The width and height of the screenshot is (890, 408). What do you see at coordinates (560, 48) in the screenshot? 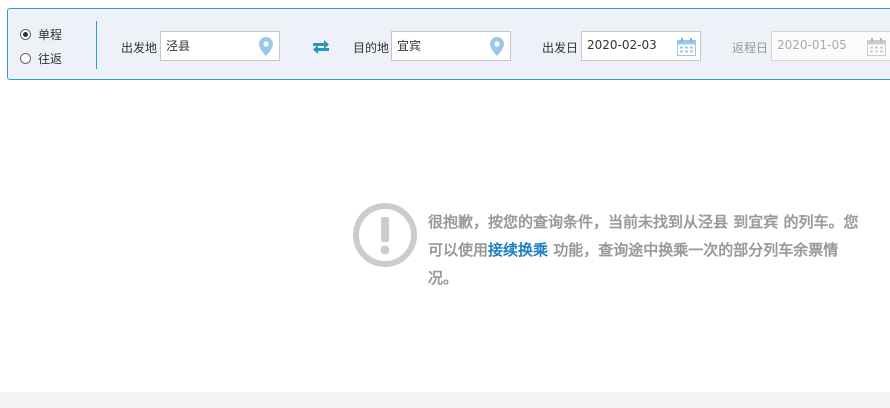
I see `depart-date-label: 出发日` at bounding box center [560, 48].